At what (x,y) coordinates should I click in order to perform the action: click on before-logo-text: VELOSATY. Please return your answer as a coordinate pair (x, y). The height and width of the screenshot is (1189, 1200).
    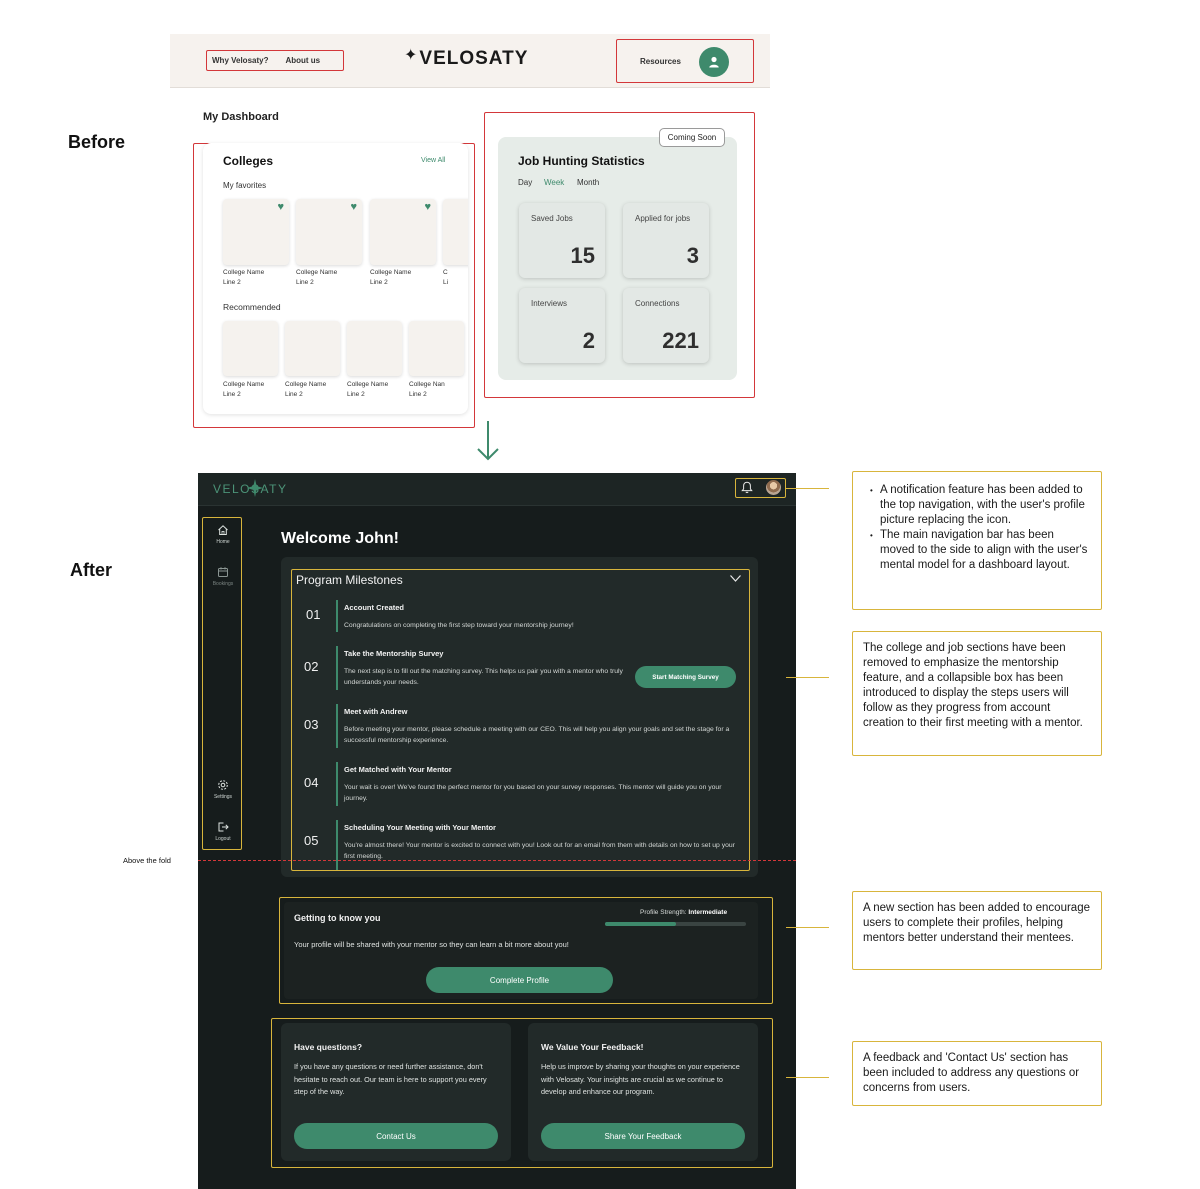
    Looking at the image, I should click on (474, 58).